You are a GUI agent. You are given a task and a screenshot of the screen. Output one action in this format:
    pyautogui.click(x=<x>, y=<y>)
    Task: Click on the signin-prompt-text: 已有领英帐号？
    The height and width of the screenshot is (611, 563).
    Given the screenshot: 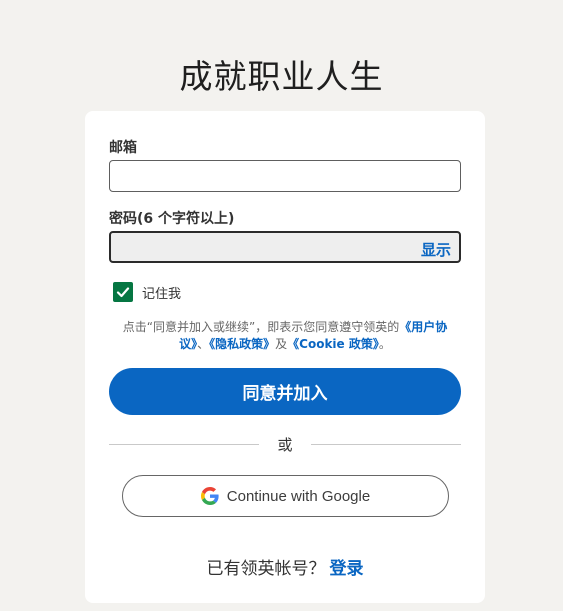 What is the action you would take?
    pyautogui.click(x=266, y=569)
    